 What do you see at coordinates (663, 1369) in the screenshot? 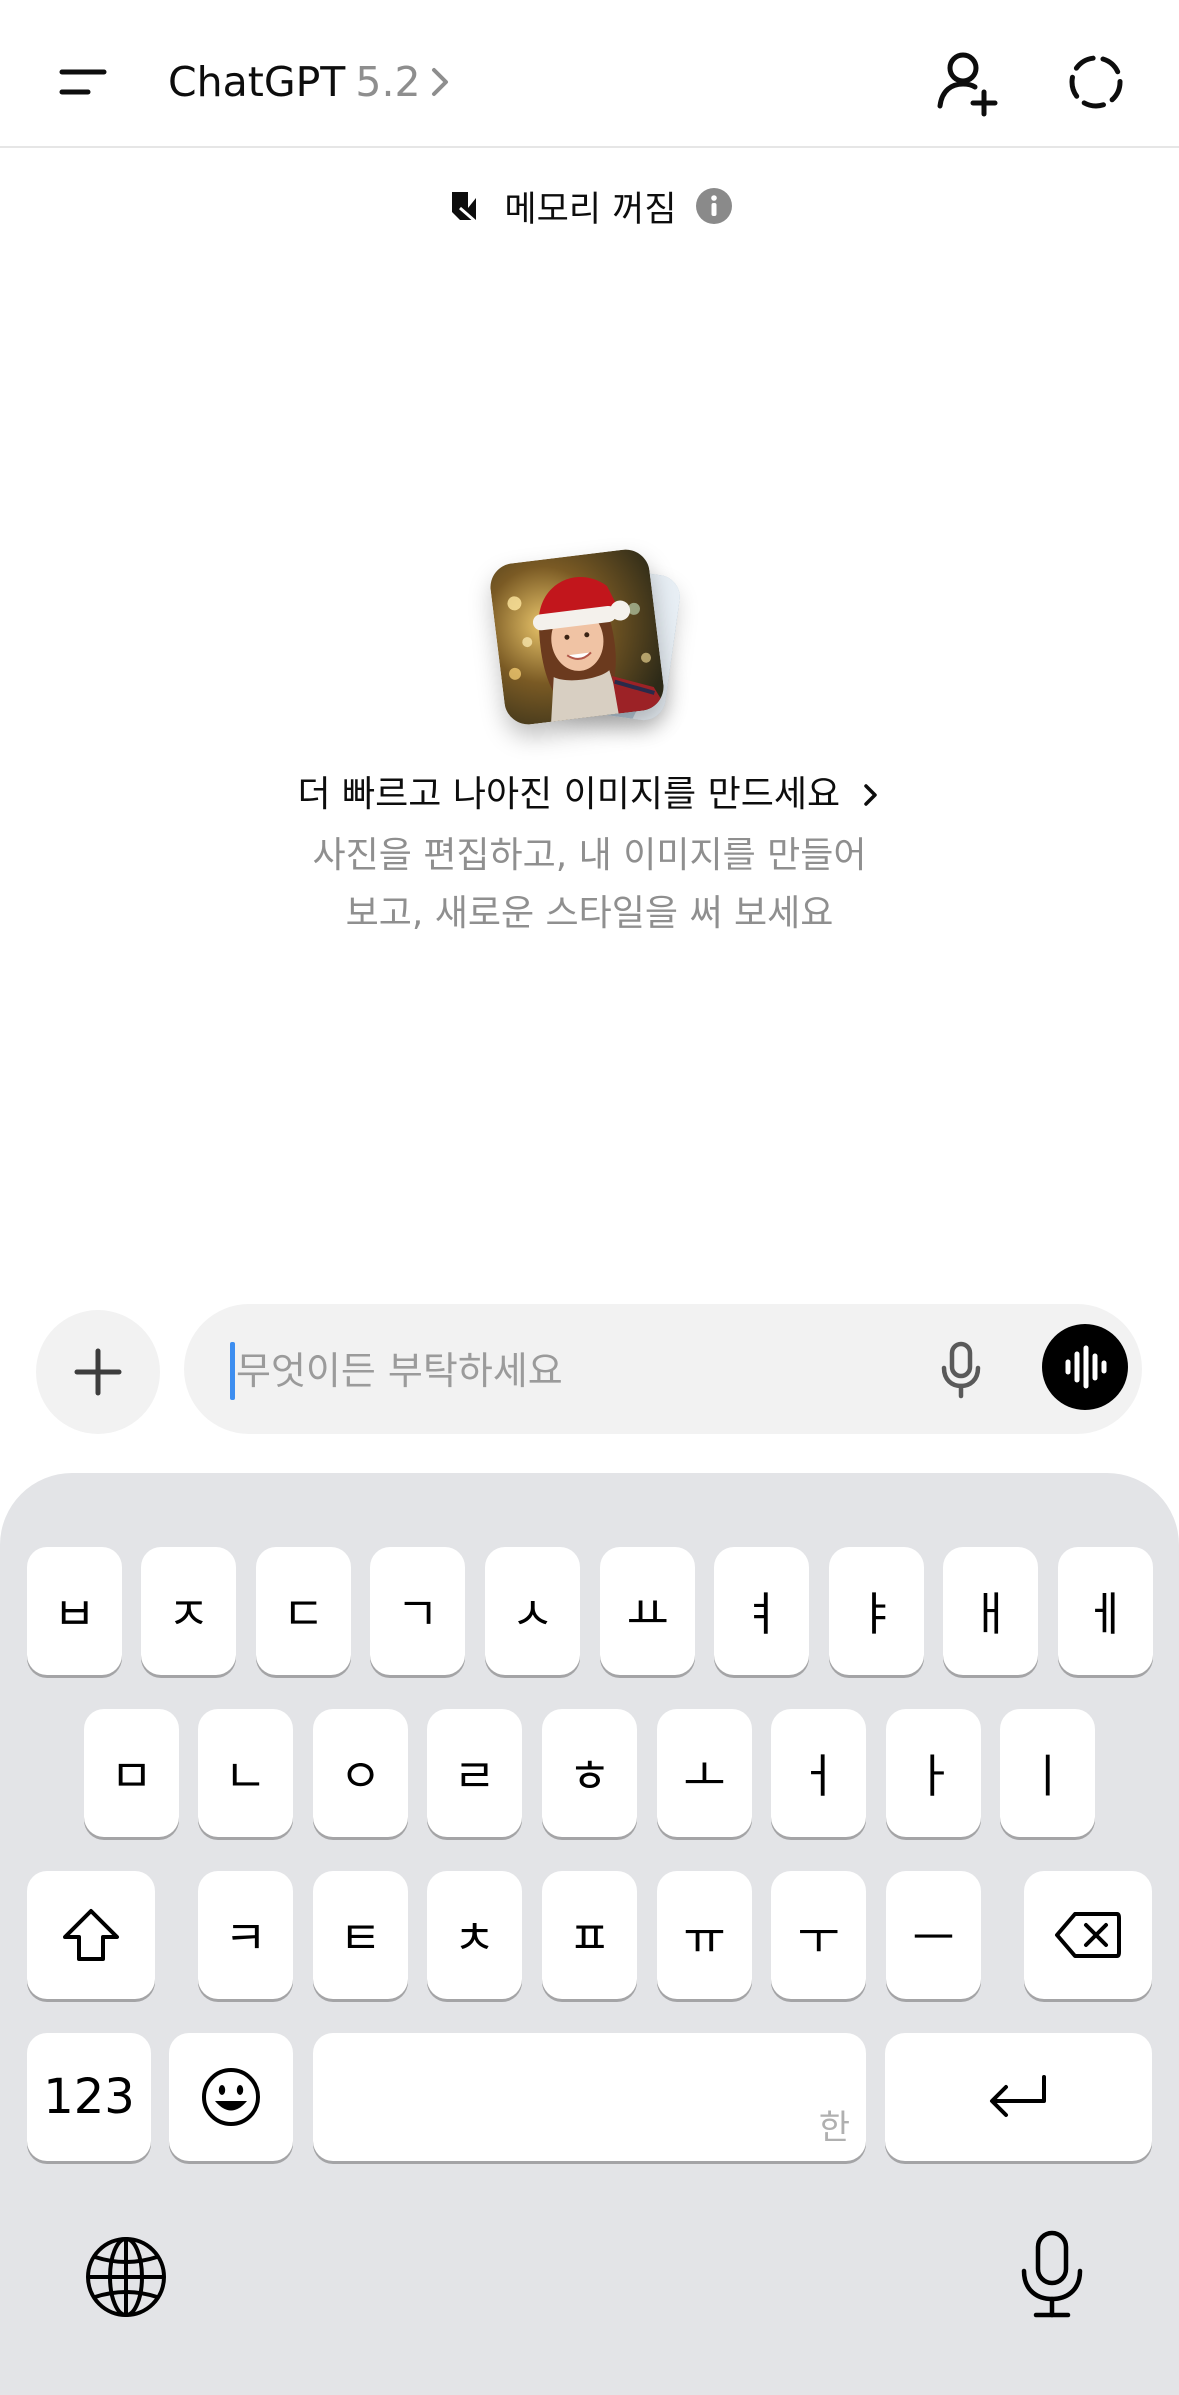
I see `message-input: 무엇이든 부탁하세요` at bounding box center [663, 1369].